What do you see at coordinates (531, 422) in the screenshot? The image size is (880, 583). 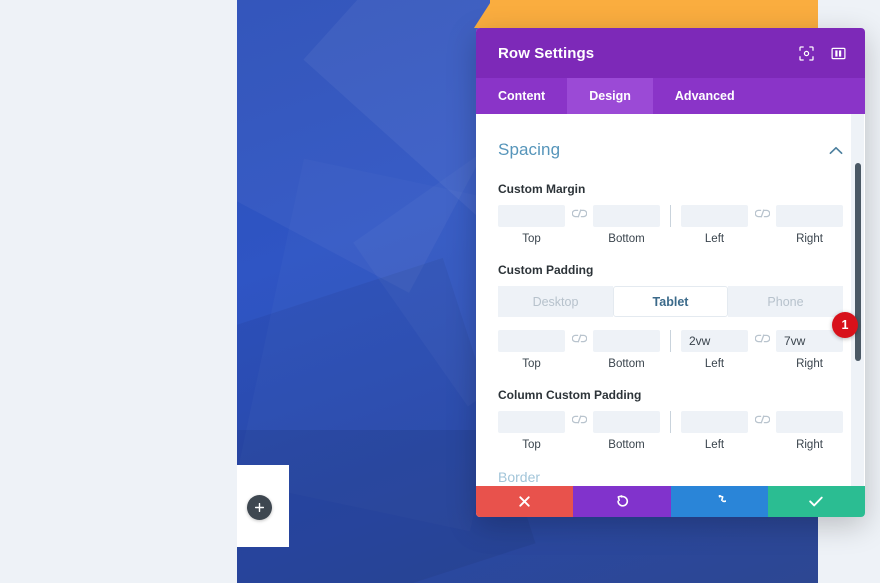 I see `column-padding-top-input` at bounding box center [531, 422].